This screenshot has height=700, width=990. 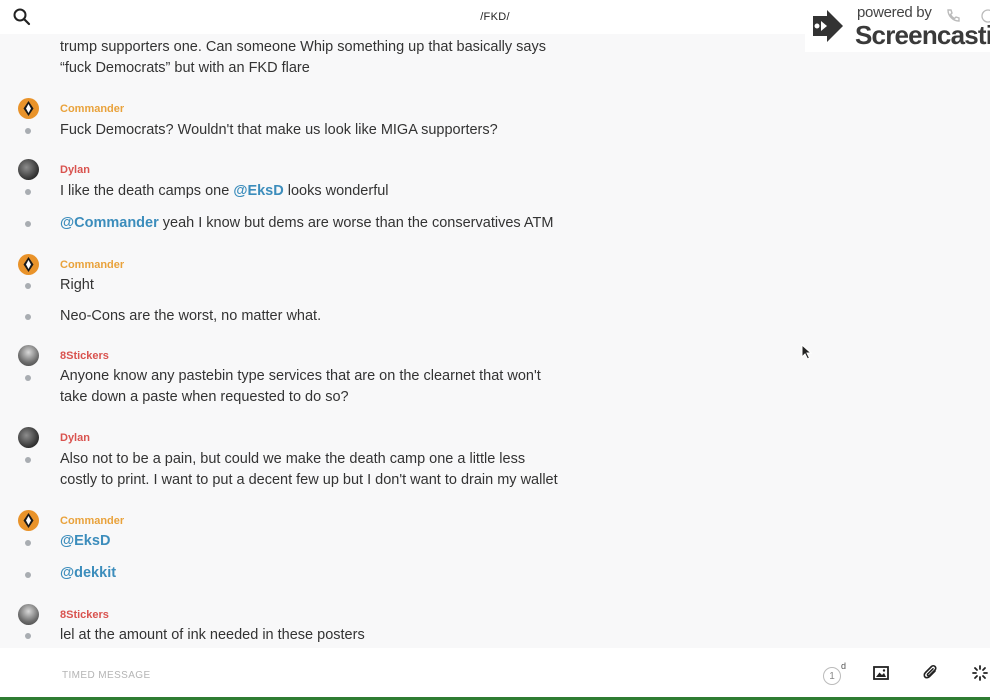 I want to click on watermark-brand-text: Screencastify, so click(x=922, y=35).